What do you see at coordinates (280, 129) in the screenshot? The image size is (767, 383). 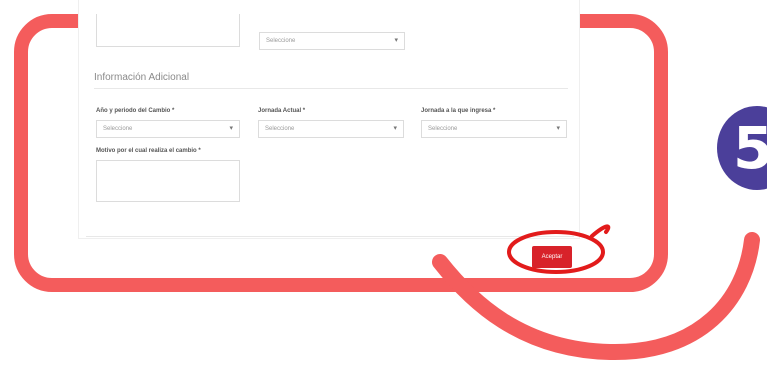 I see `jornada-actual-select-value: Seleccione` at bounding box center [280, 129].